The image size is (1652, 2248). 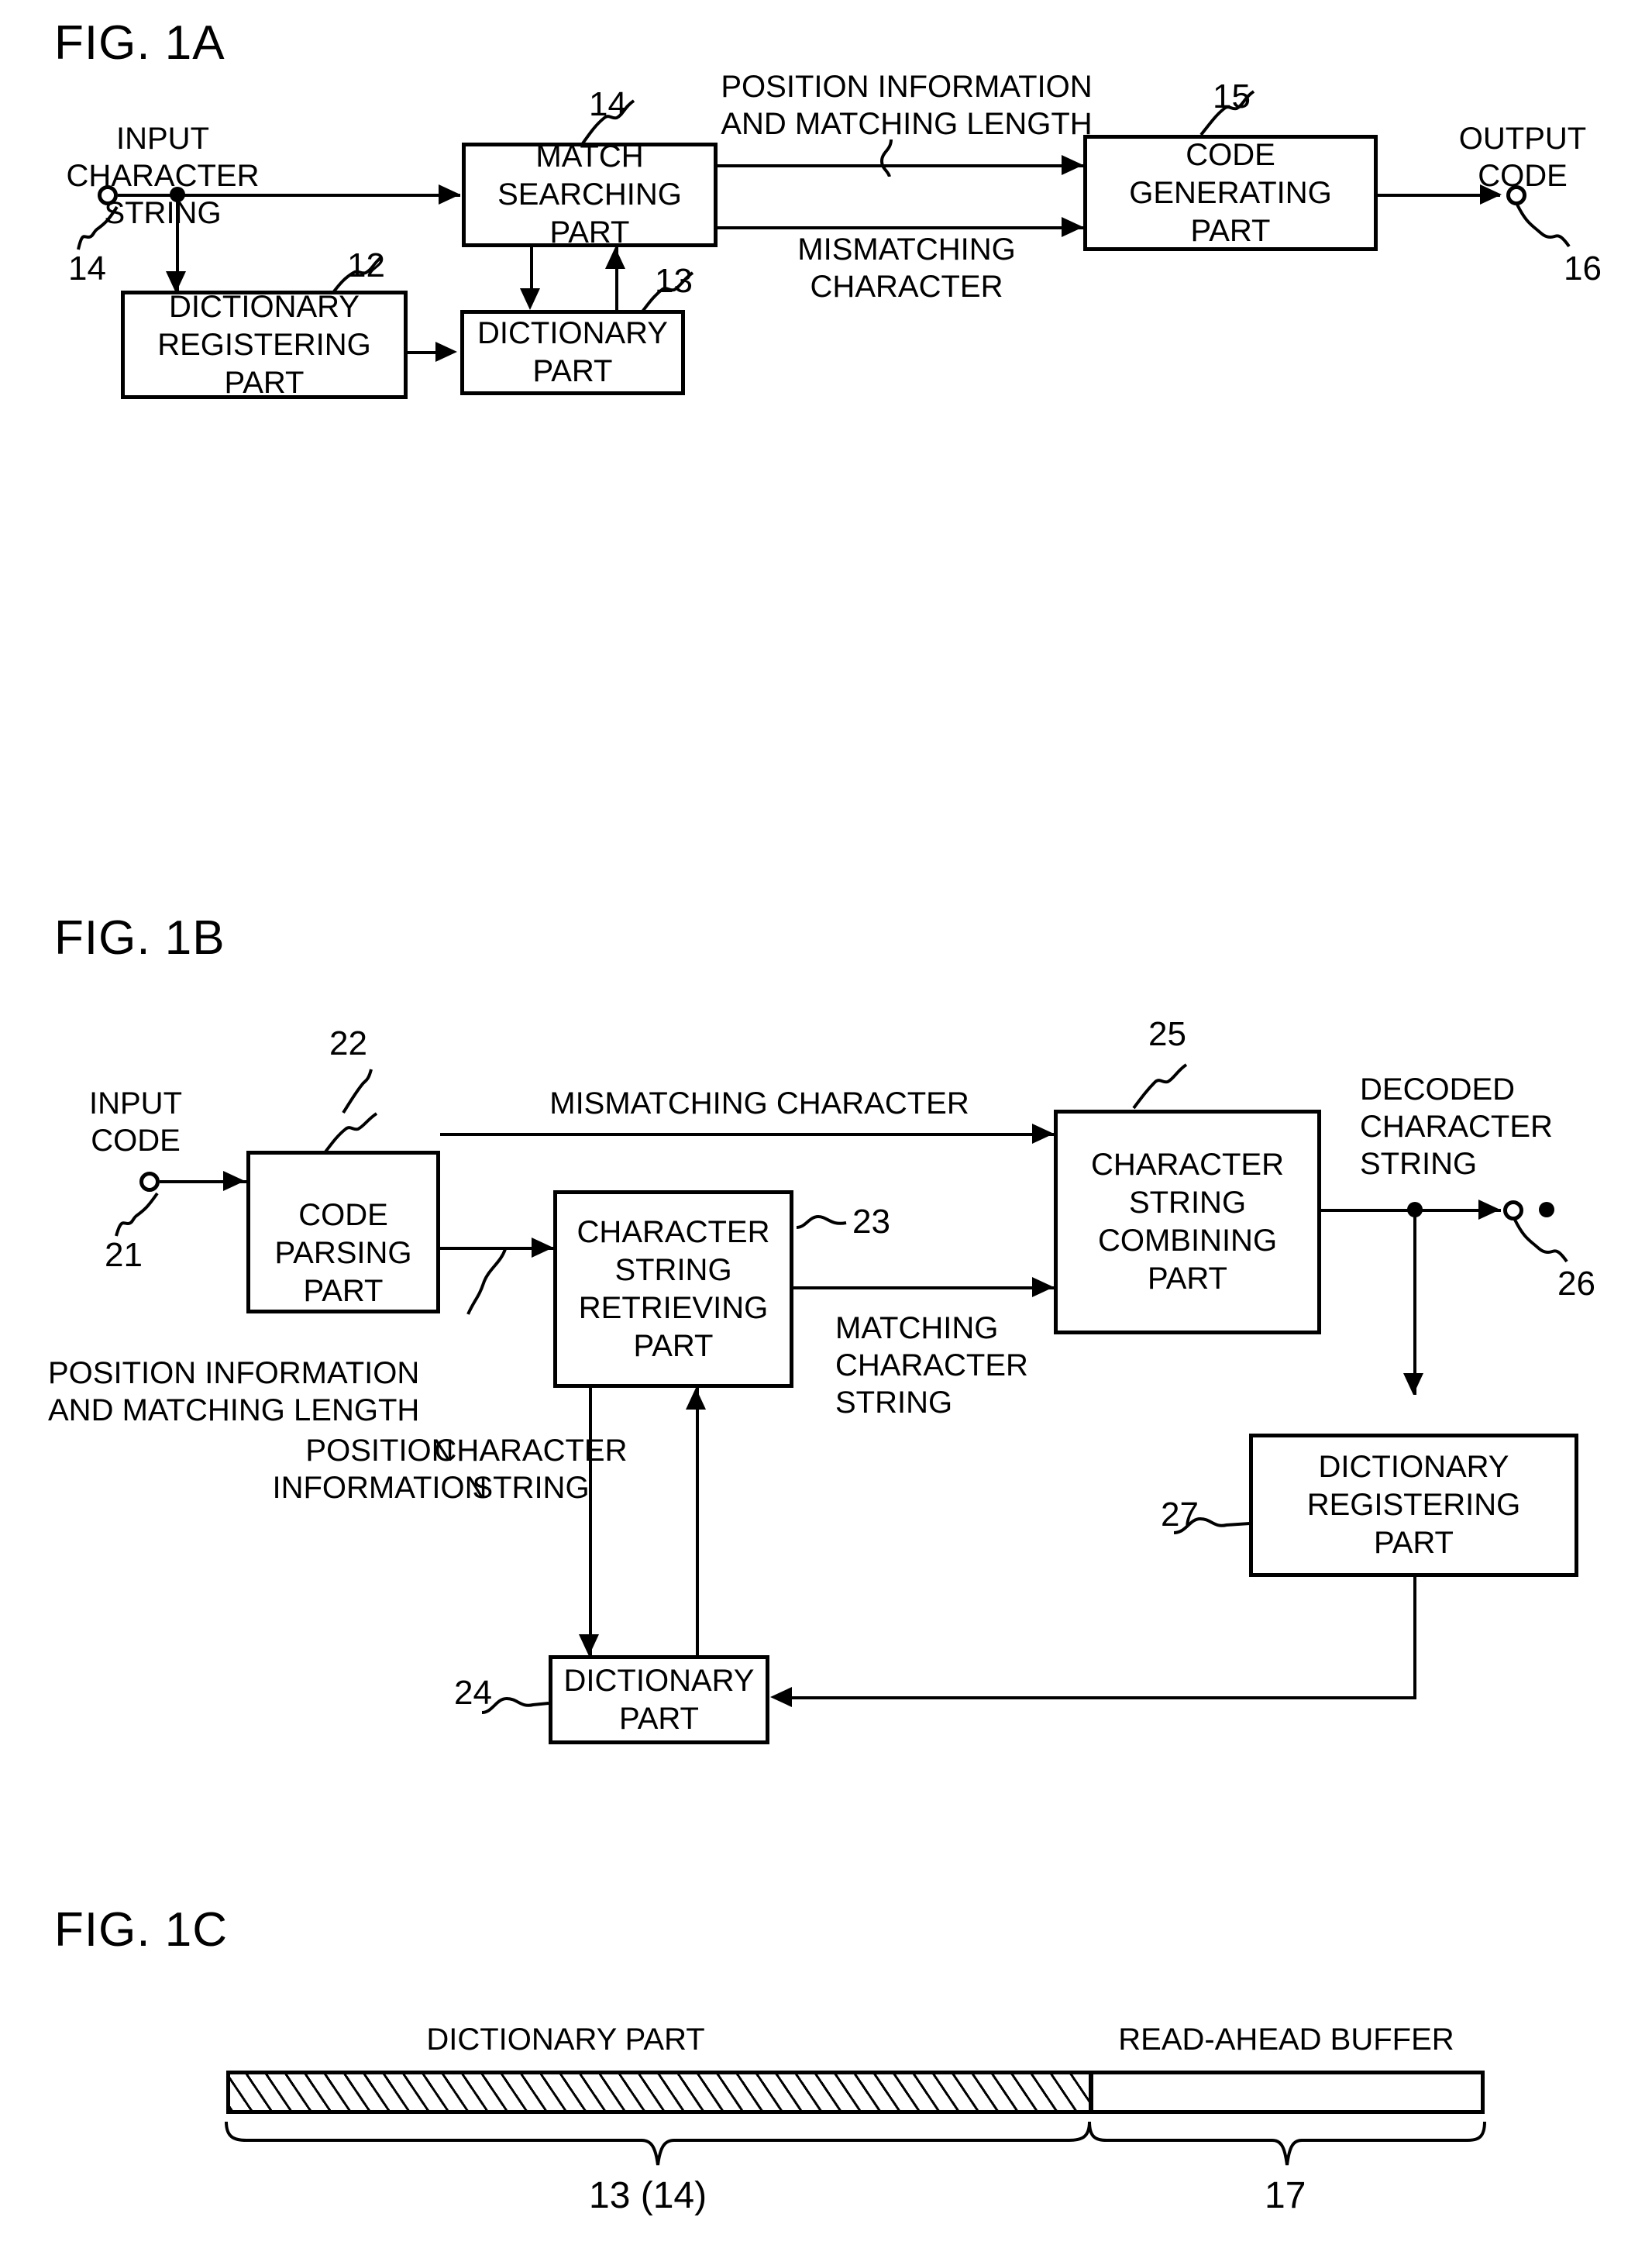 I want to click on dictionary-part-box-24: DICTIONARY PART, so click(x=659, y=1699).